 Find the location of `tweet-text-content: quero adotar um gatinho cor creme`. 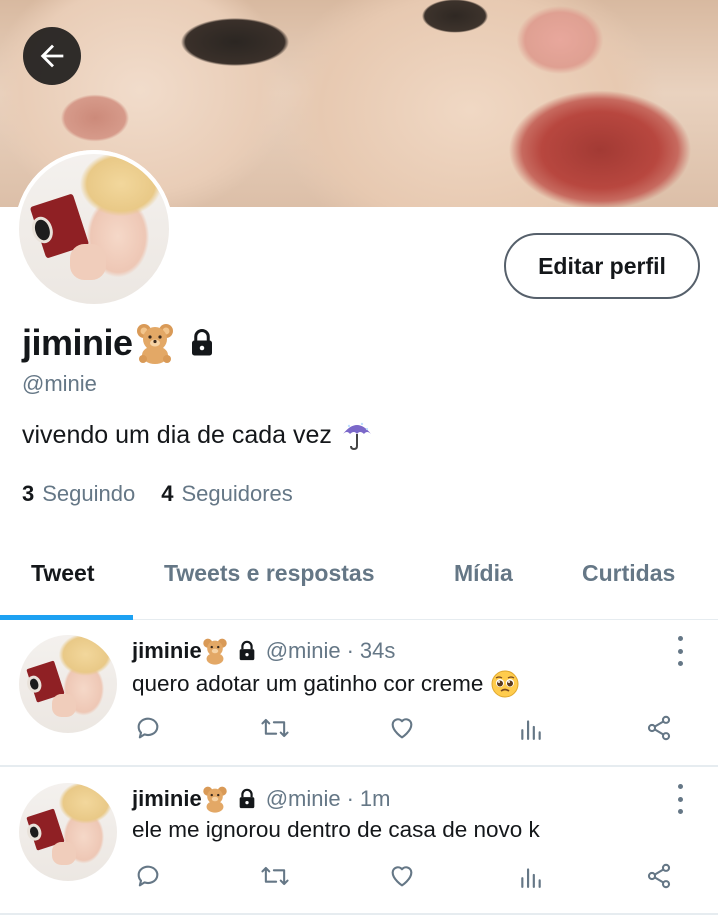

tweet-text-content: quero adotar um gatinho cor creme is located at coordinates (308, 683).